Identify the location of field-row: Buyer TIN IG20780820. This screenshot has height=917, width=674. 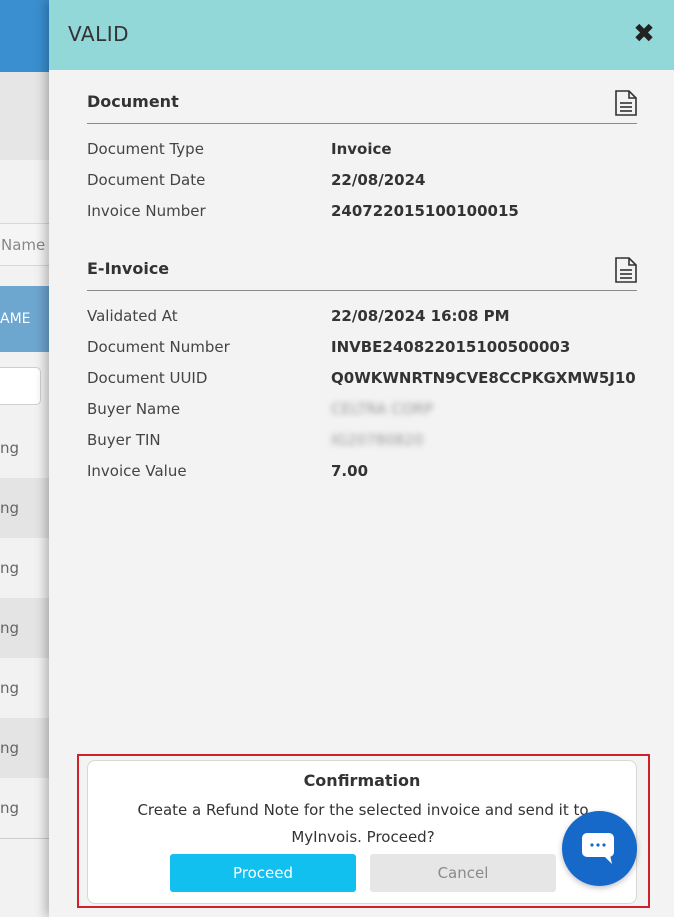
(362, 440).